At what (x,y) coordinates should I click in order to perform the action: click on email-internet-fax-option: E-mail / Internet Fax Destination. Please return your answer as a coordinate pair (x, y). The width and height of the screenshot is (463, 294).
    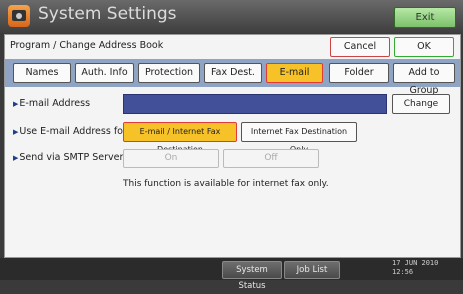
    Looking at the image, I should click on (180, 138).